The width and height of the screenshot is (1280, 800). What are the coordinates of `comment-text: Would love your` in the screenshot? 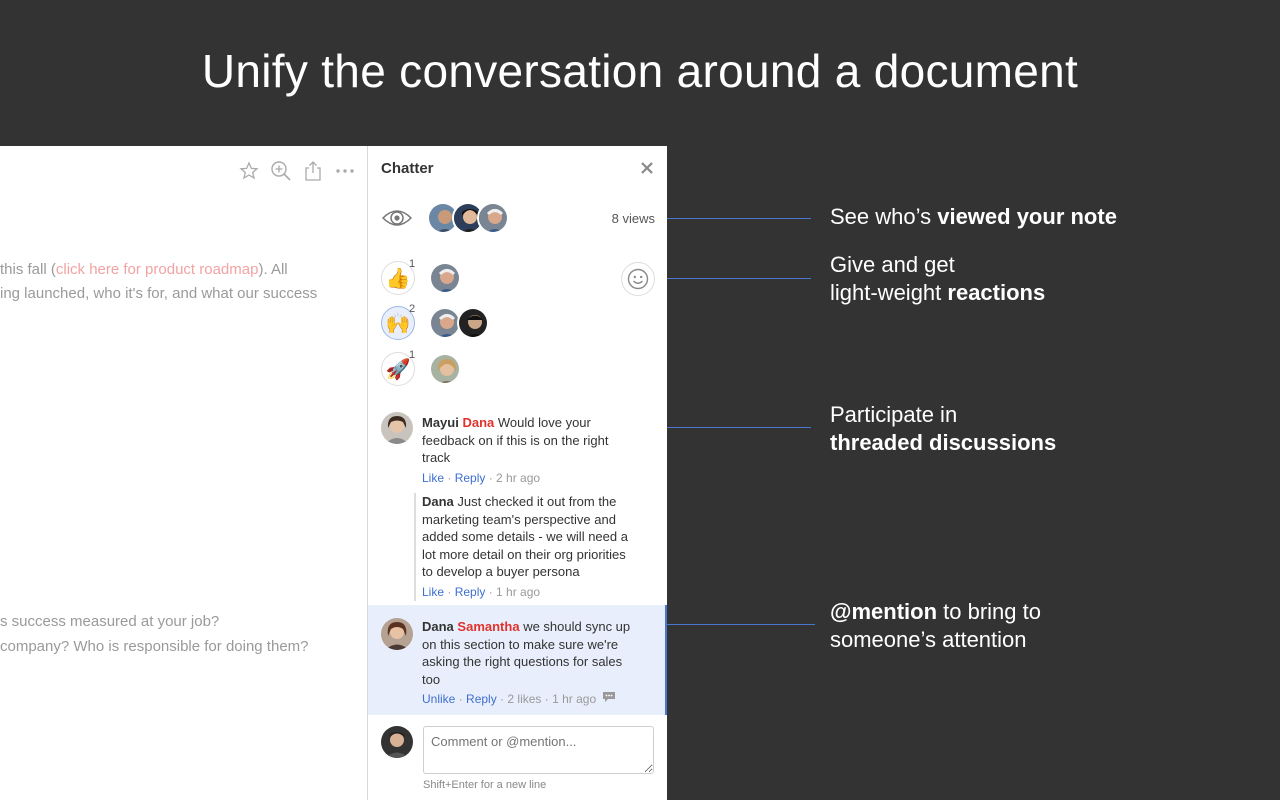 It's located at (544, 422).